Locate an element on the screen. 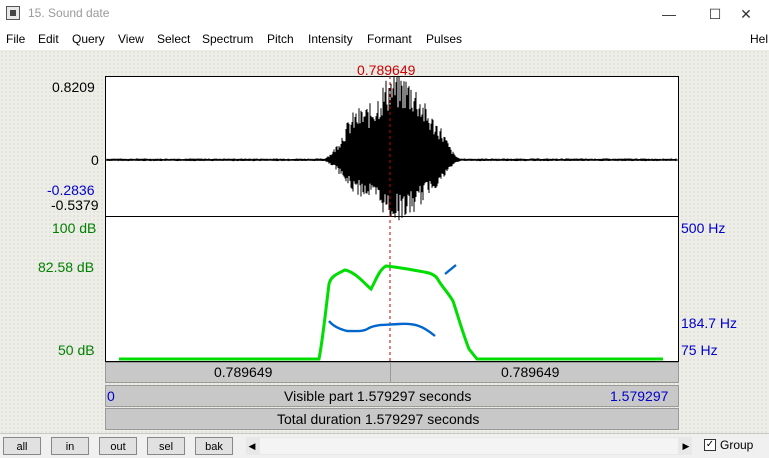  time-scrollbar: ◀ ▶ is located at coordinates (469, 446).